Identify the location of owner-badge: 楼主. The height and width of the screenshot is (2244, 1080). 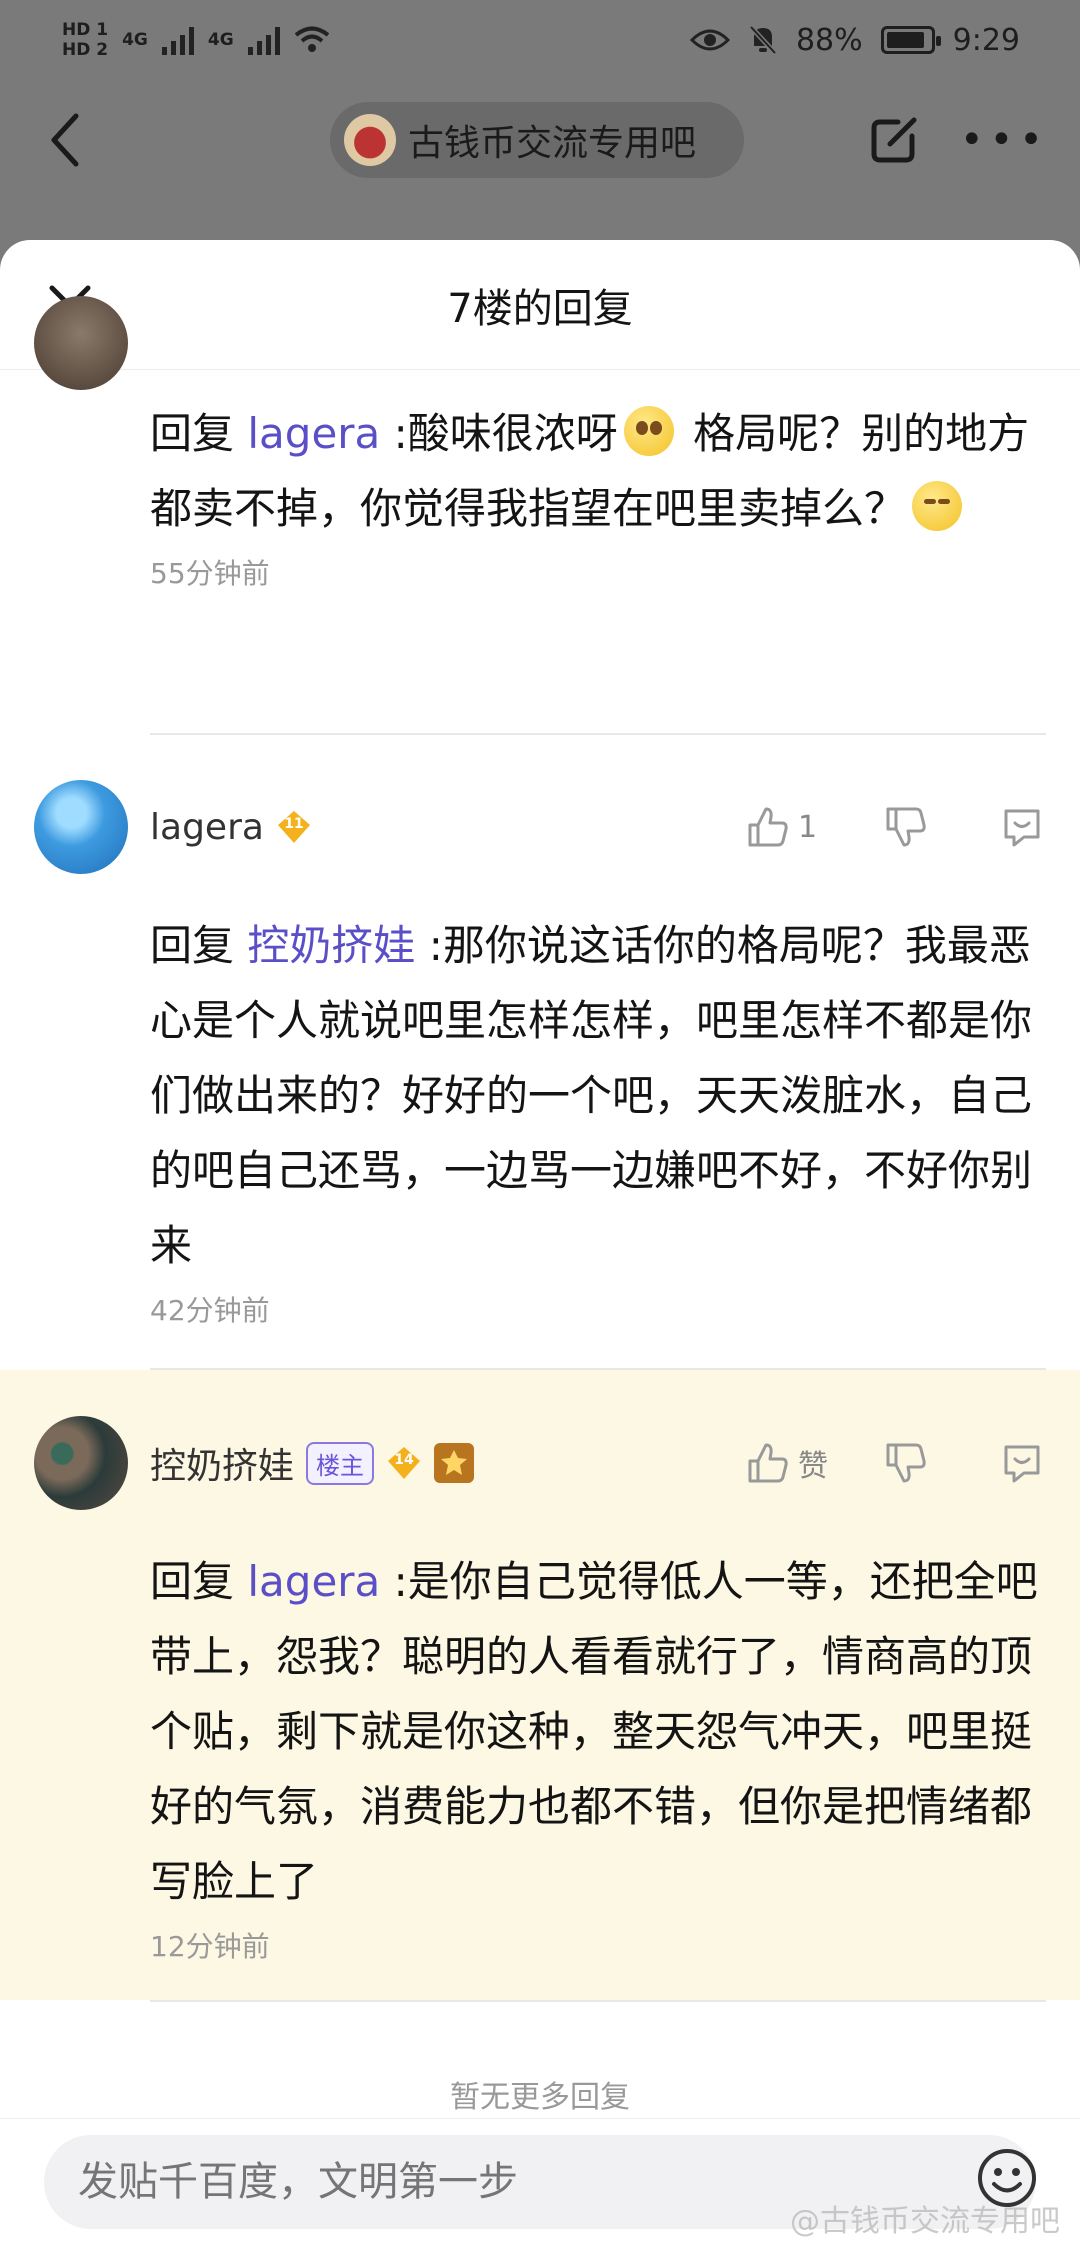
(340, 1463).